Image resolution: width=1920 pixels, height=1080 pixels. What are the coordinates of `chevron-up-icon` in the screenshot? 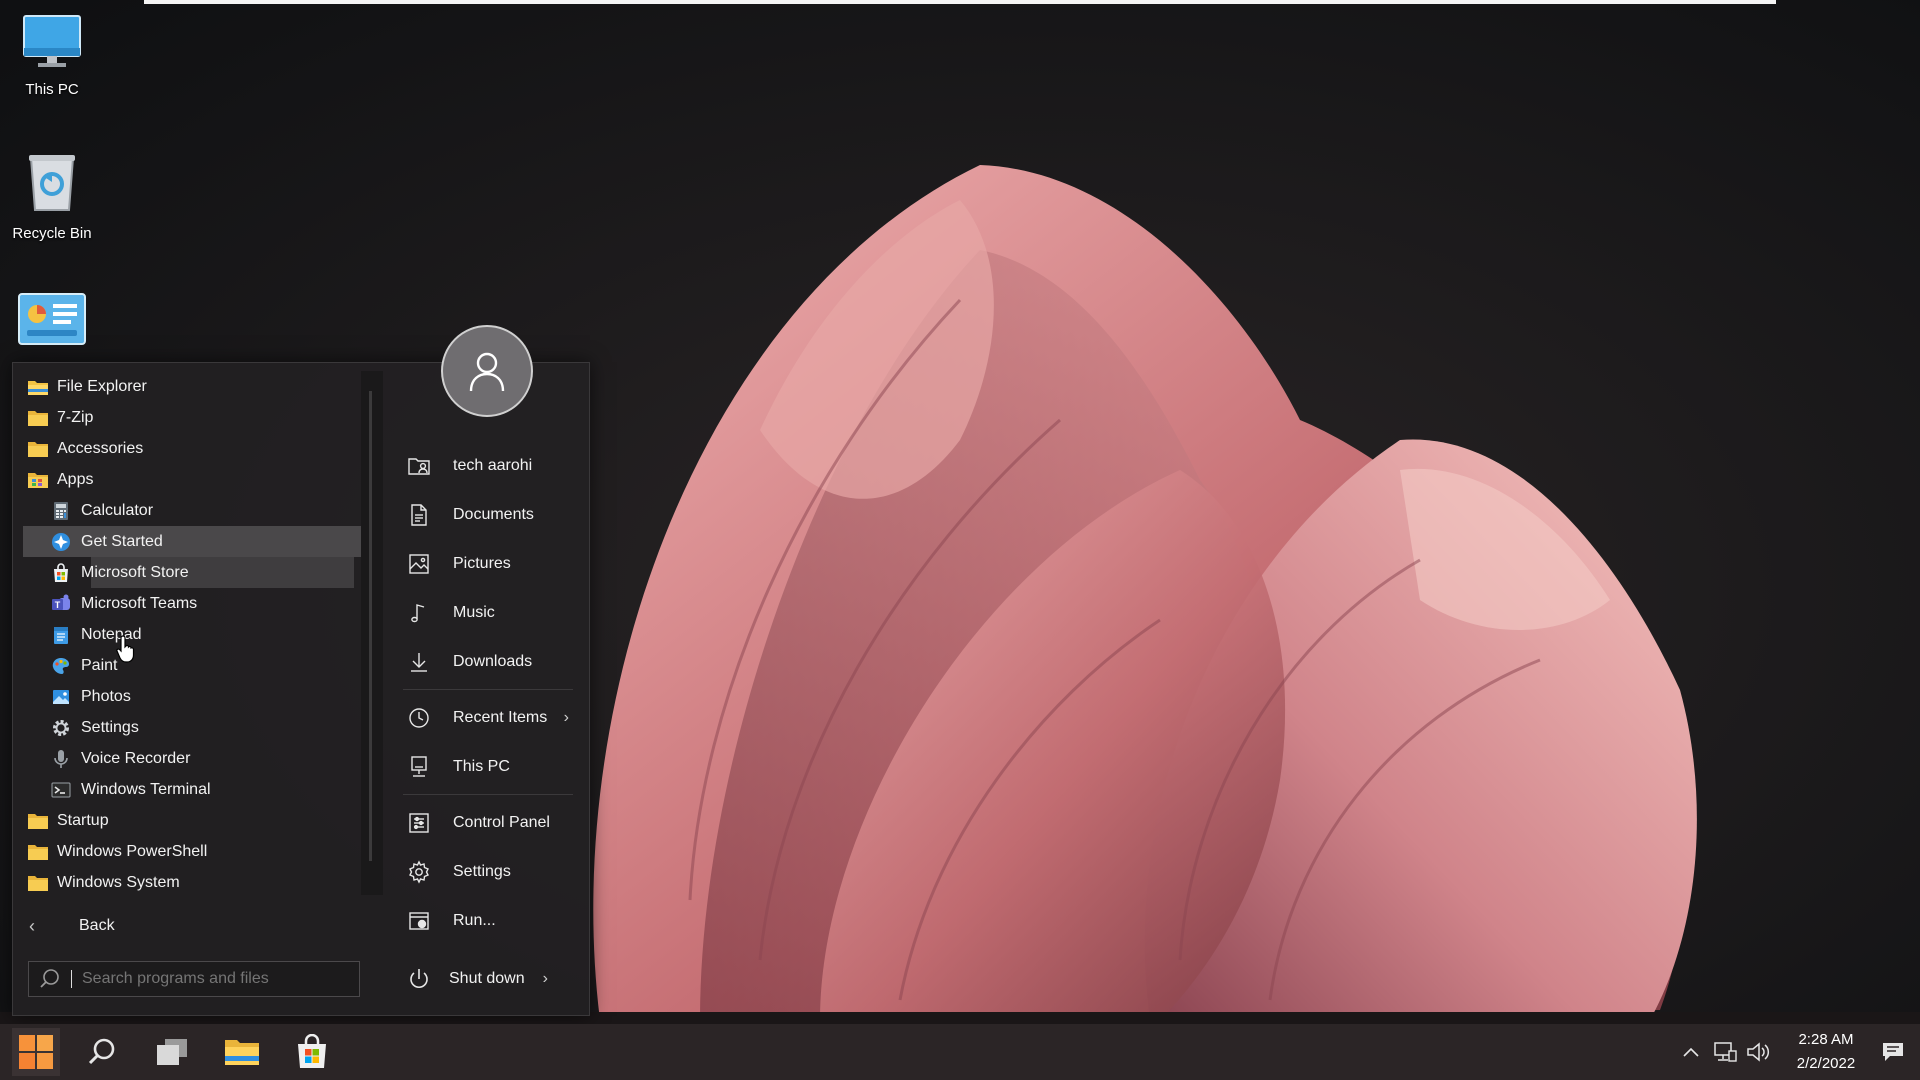 It's located at (1691, 1052).